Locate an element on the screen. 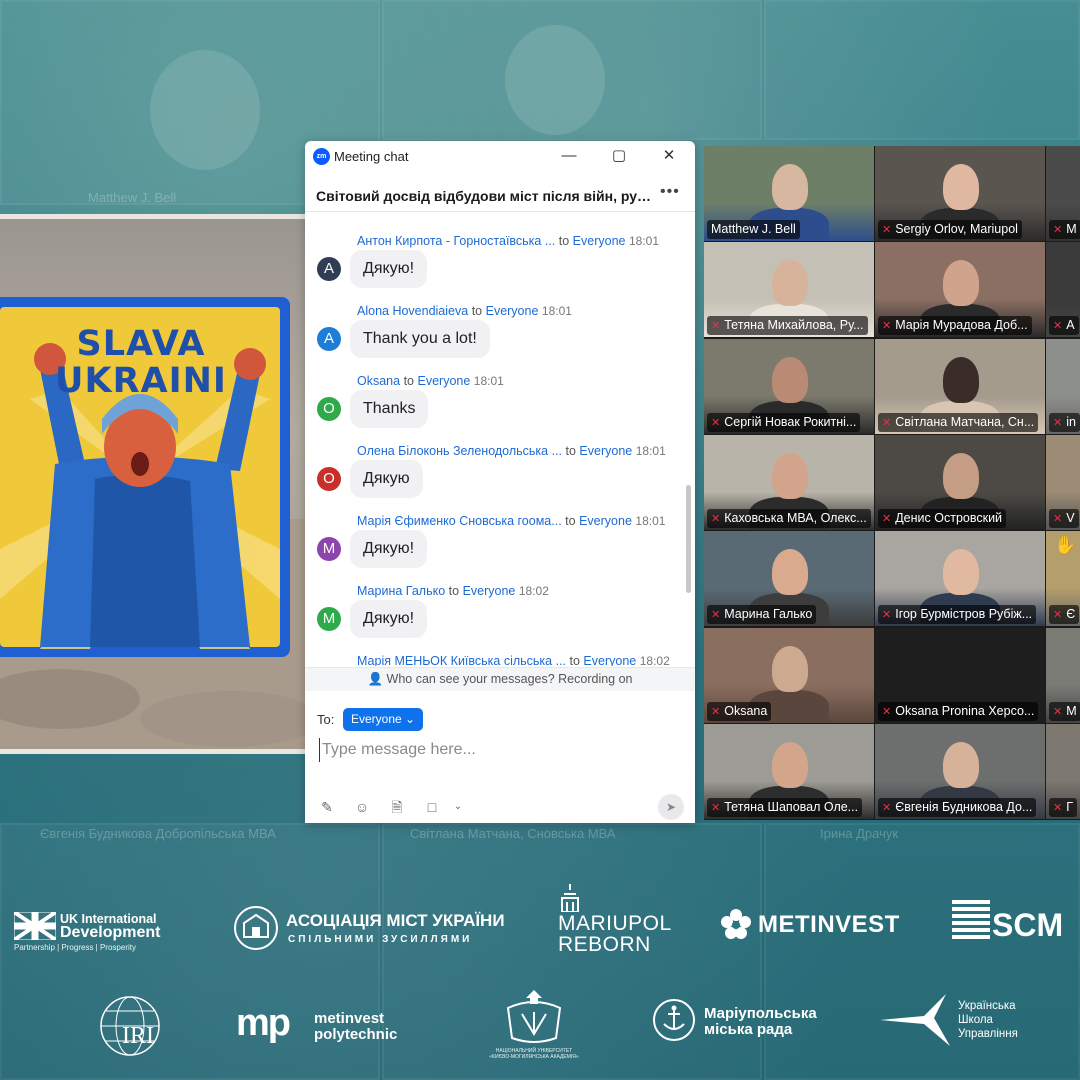 Image resolution: width=1080 pixels, height=1080 pixels. window-titlebar: zm Meeting chat — ▢ ✕ is located at coordinates (500, 156).